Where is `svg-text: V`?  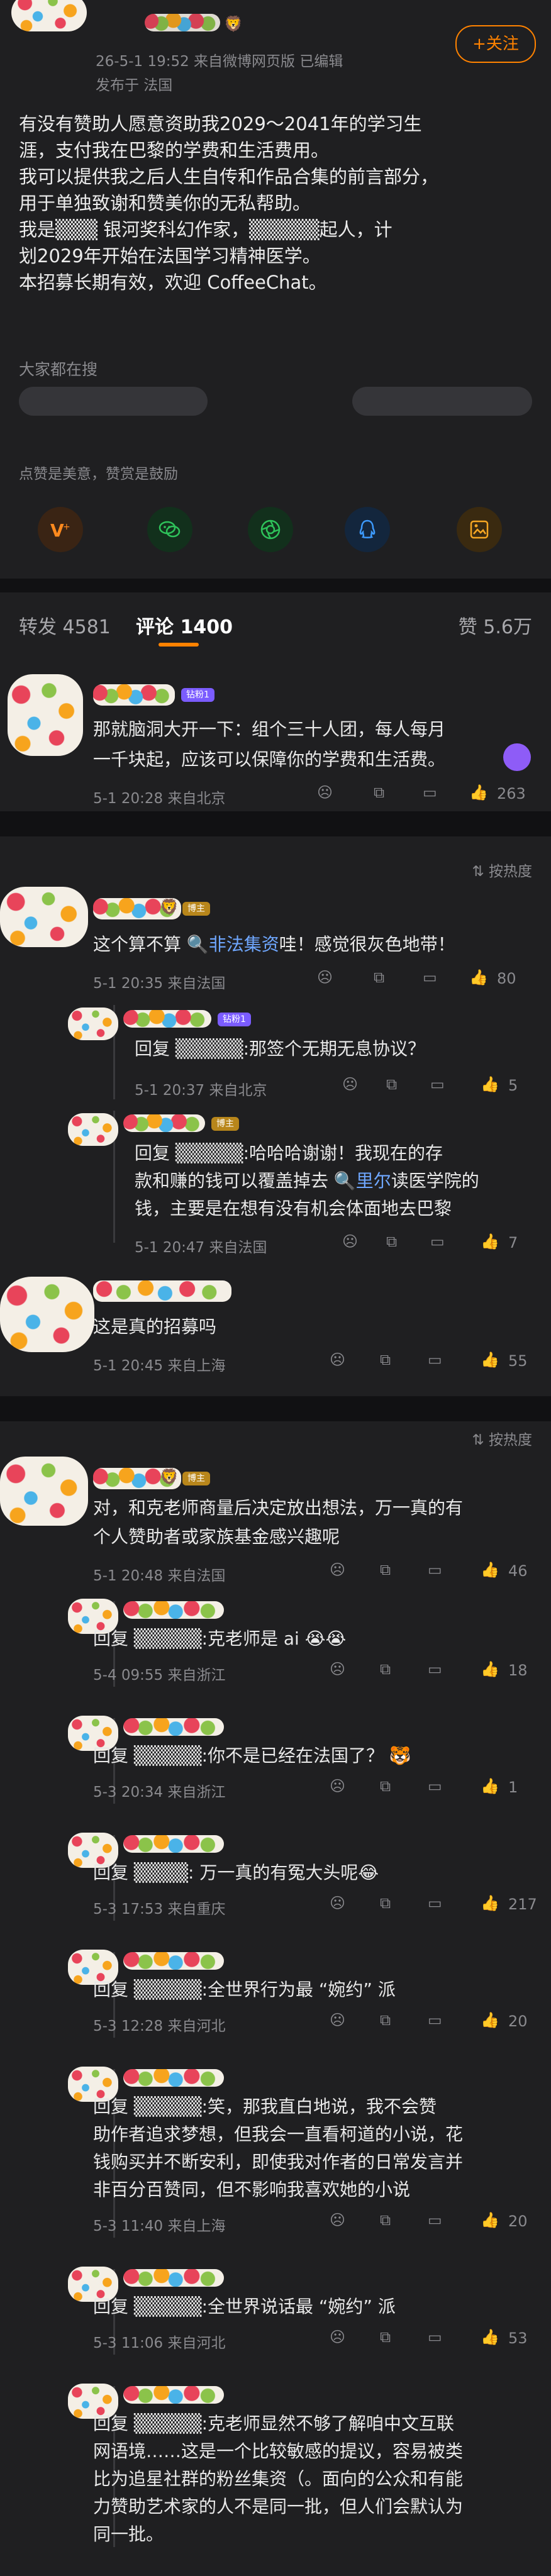 svg-text: V is located at coordinates (57, 530).